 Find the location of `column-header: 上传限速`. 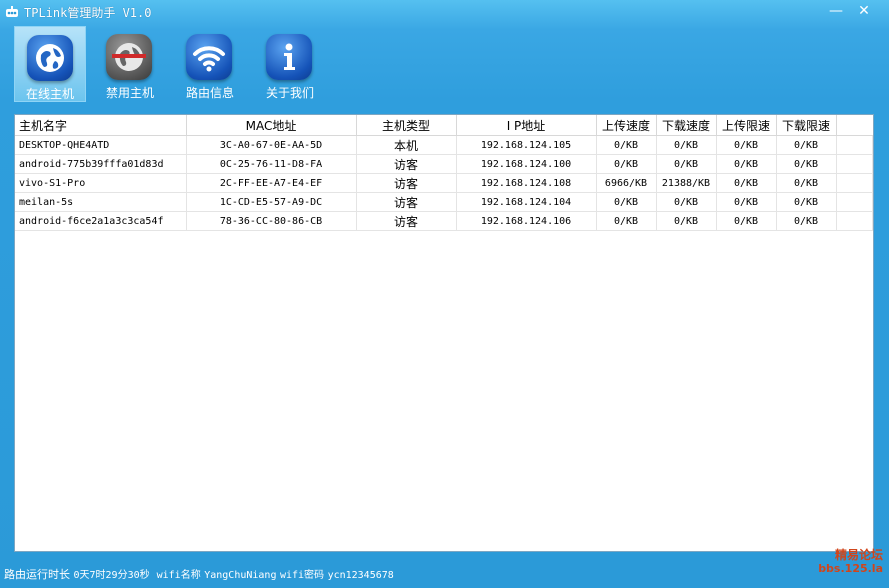

column-header: 上传限速 is located at coordinates (746, 125).